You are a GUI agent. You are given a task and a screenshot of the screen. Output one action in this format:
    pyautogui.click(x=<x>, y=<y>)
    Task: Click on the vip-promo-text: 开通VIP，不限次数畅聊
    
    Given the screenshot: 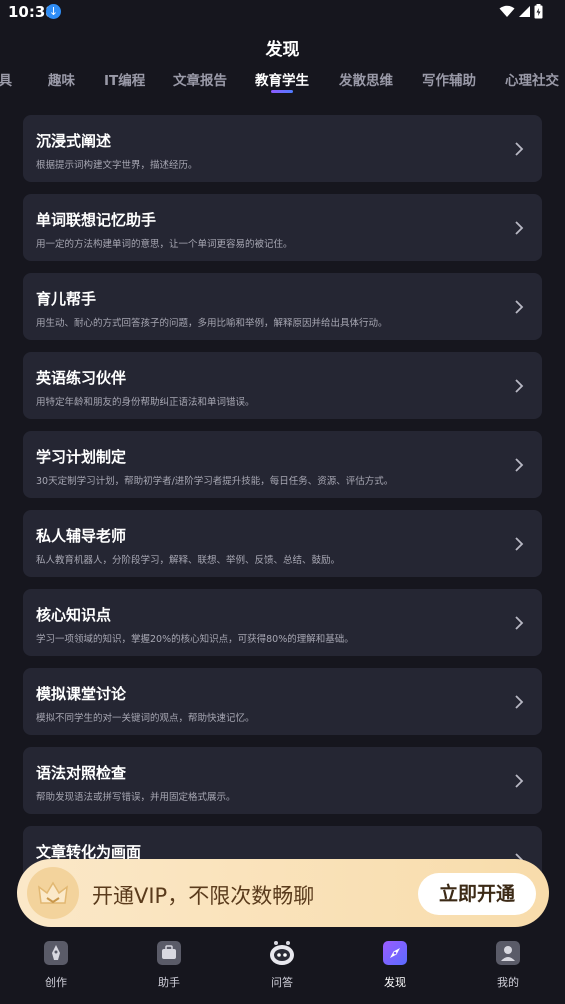 What is the action you would take?
    pyautogui.click(x=203, y=896)
    